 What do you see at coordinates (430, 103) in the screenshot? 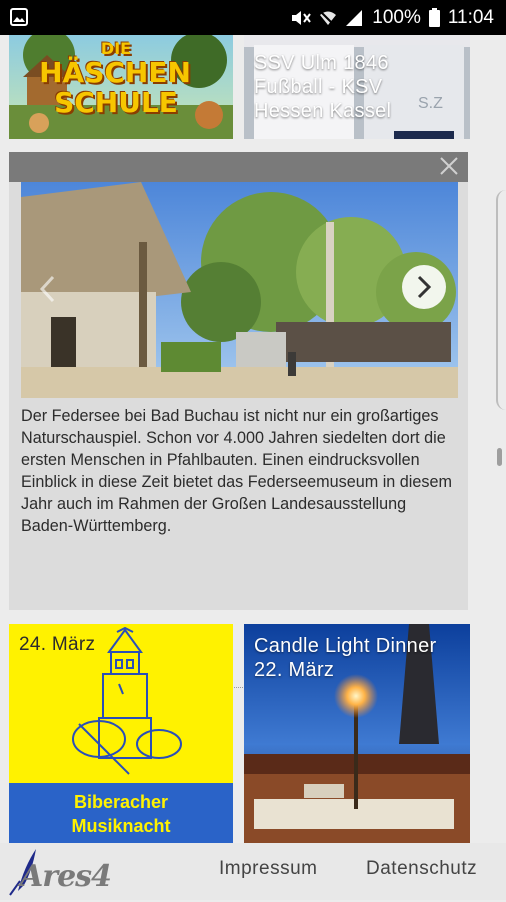
I see `jersey-text: S.Z` at bounding box center [430, 103].